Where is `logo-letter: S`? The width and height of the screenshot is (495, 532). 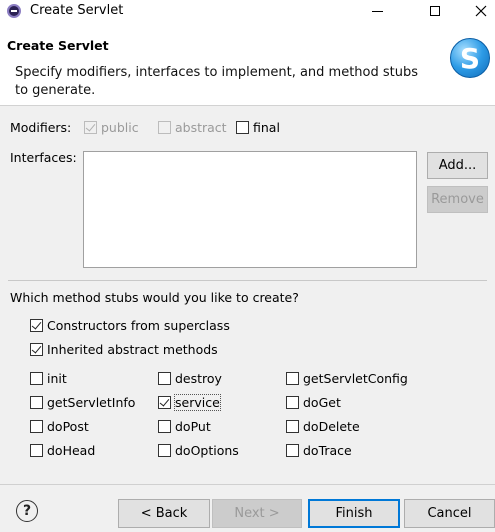 logo-letter: S is located at coordinates (470, 58).